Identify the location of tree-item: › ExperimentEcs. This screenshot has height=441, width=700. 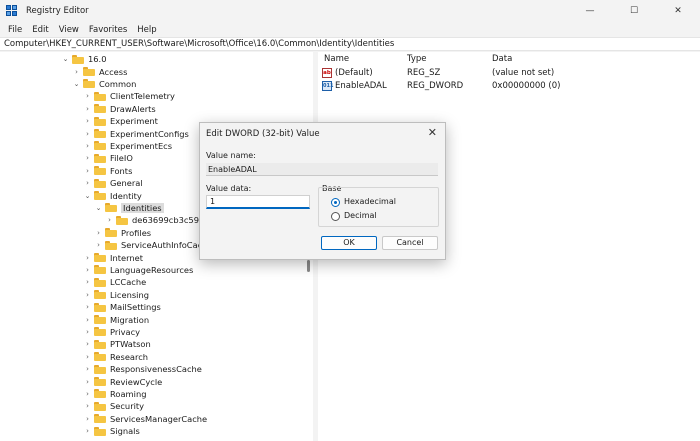
(127, 146).